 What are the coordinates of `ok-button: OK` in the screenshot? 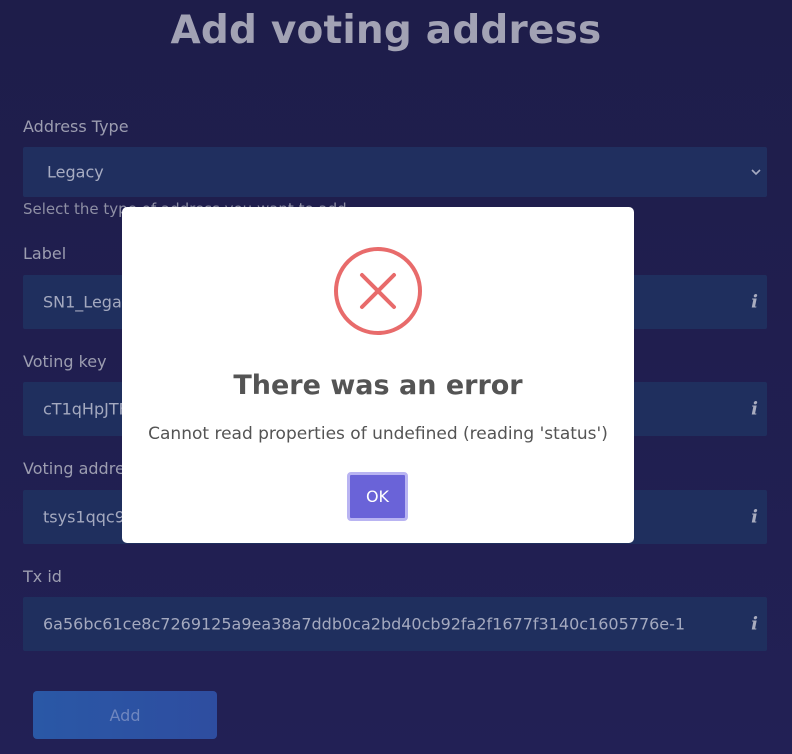 It's located at (377, 496).